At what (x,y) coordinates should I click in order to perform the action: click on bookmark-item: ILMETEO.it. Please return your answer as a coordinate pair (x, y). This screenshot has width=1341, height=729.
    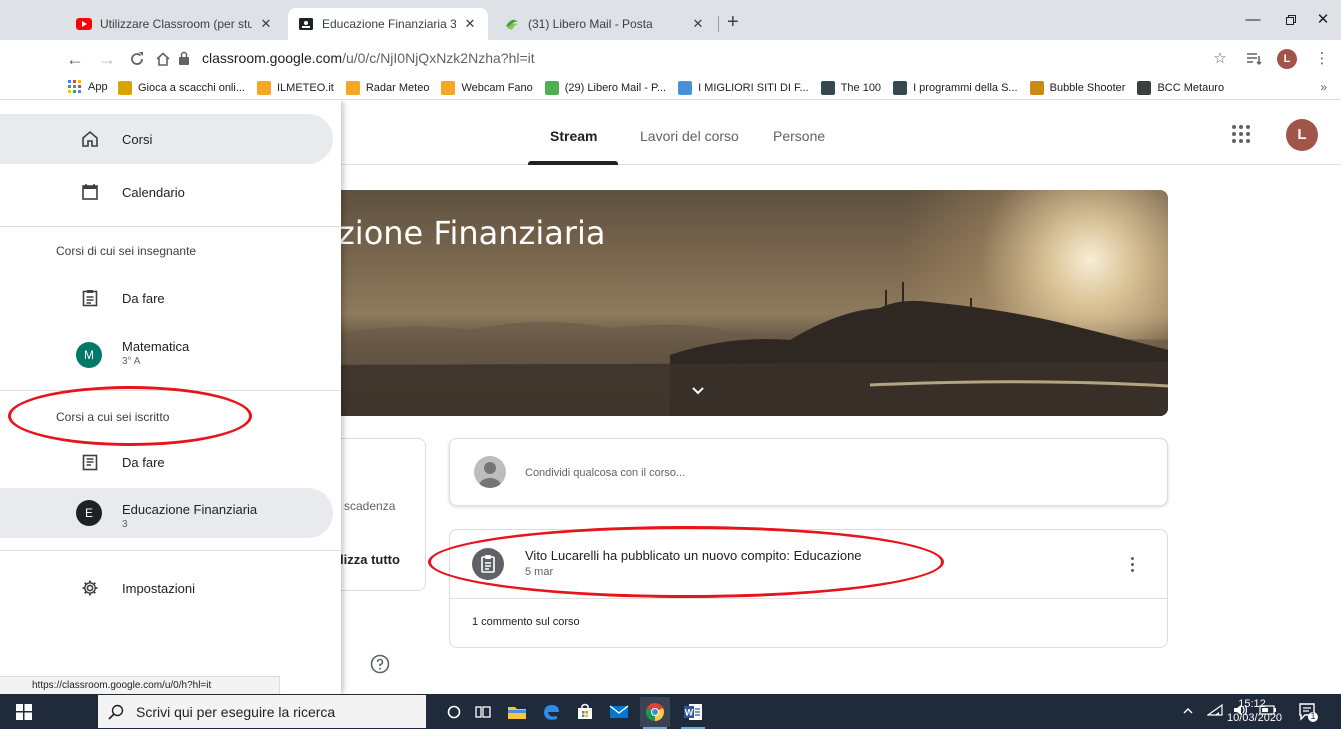
    Looking at the image, I should click on (295, 88).